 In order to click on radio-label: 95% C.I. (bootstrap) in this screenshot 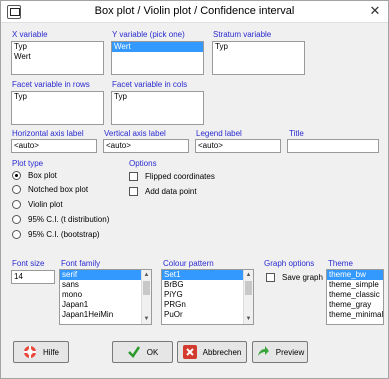, I will do `click(64, 234)`.